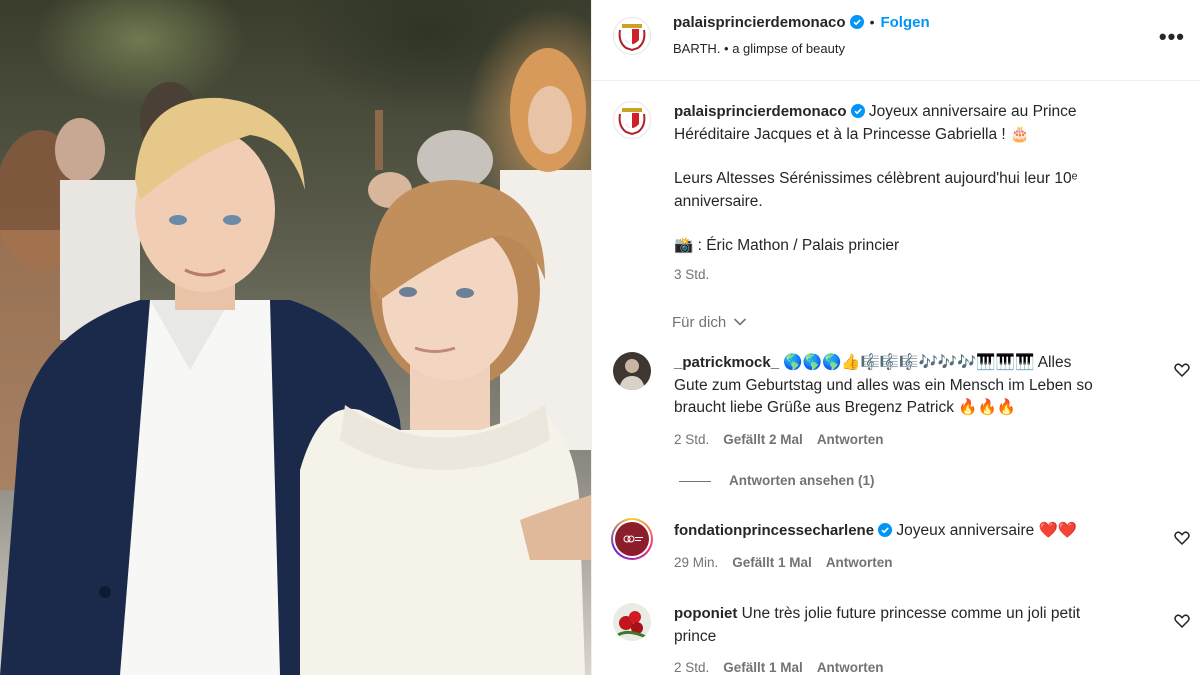  What do you see at coordinates (972, 111) in the screenshot?
I see `caption-text-line1: Joyeux anniversaire au Prince` at bounding box center [972, 111].